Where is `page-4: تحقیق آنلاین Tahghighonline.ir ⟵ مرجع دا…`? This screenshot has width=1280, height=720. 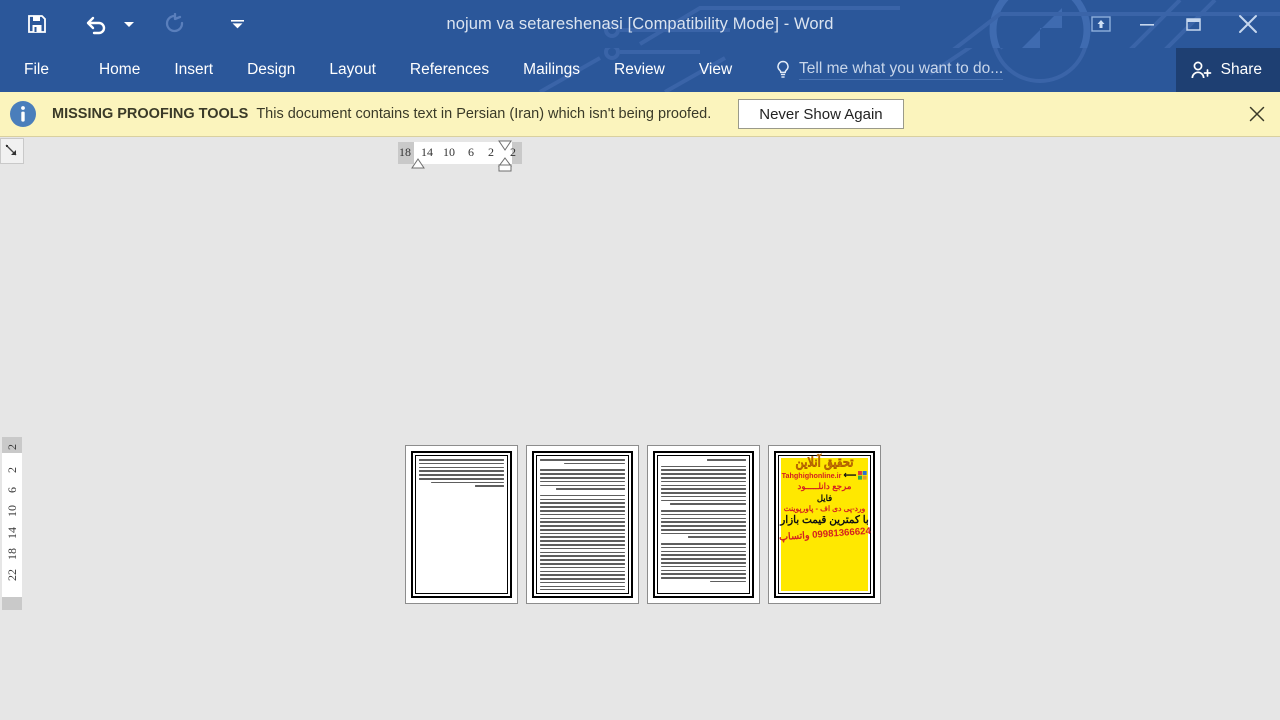
page-4: تحقیق آنلاین Tahghighonline.ir ⟵ مرجع دا… is located at coordinates (824, 524).